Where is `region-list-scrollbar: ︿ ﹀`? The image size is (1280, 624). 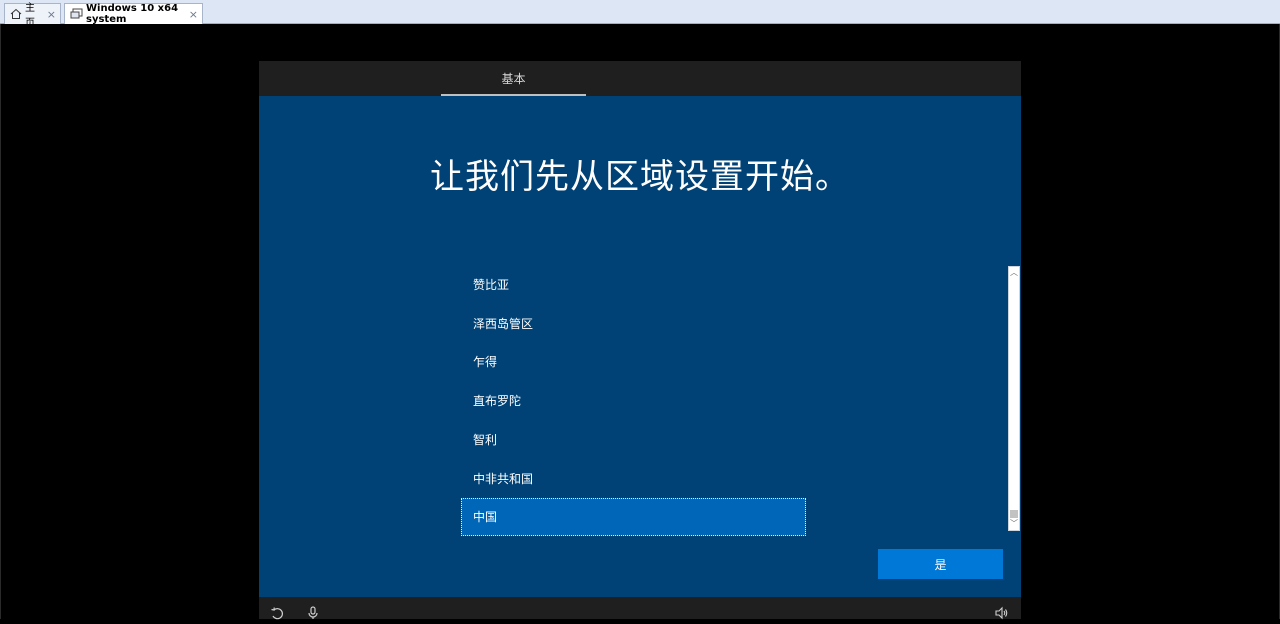
region-list-scrollbar: ︿ ﹀ is located at coordinates (1014, 398).